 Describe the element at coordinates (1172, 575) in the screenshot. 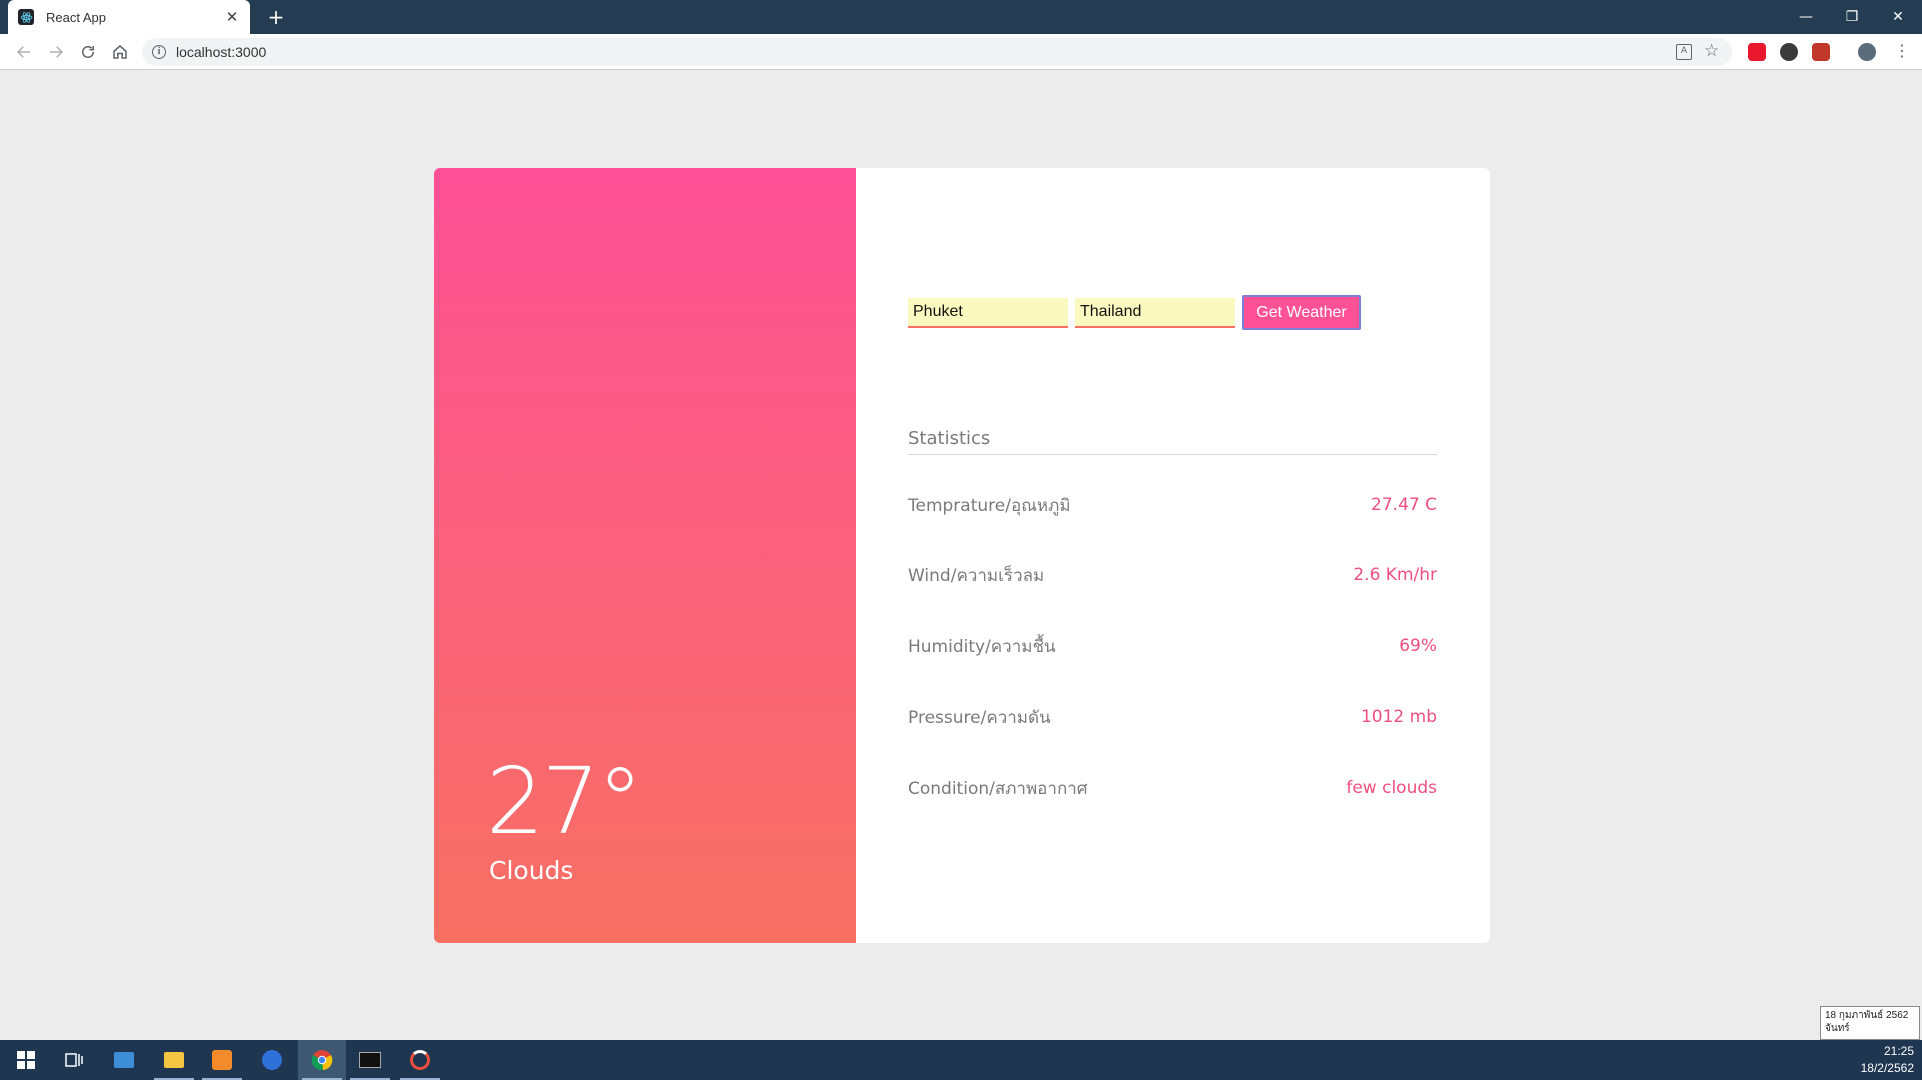

I see `stat-row-wind: Wind/ความเร็วลม 2.6 Km/hr` at that location.